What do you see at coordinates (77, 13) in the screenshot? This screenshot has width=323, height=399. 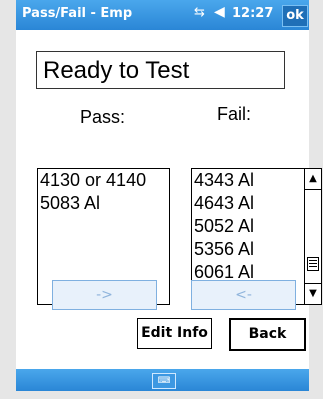 I see `window-title: Pass/Fail - Emp` at bounding box center [77, 13].